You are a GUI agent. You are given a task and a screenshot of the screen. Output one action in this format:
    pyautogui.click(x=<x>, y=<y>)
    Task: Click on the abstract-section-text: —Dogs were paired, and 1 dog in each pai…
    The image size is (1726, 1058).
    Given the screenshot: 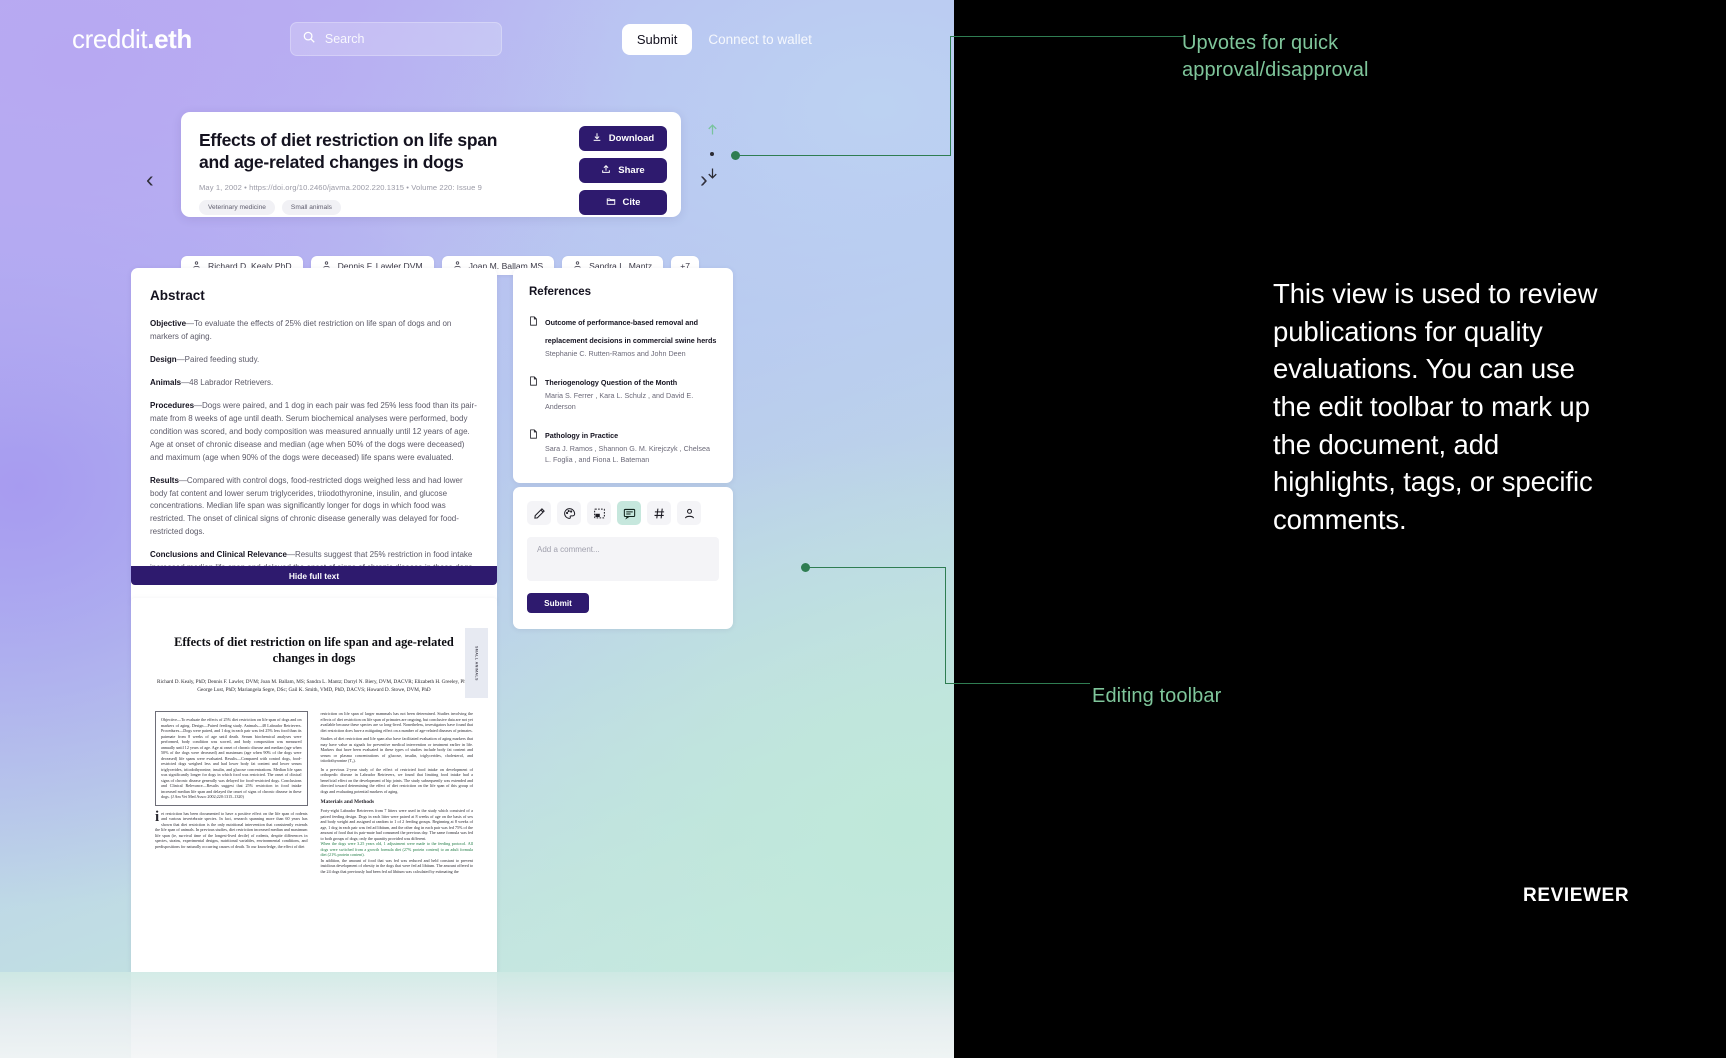 What is the action you would take?
    pyautogui.click(x=313, y=431)
    